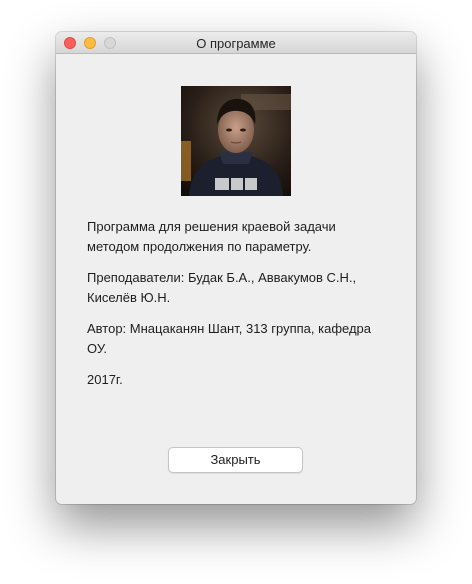 The image size is (472, 584). What do you see at coordinates (235, 460) in the screenshot?
I see `close-button: Закрыть` at bounding box center [235, 460].